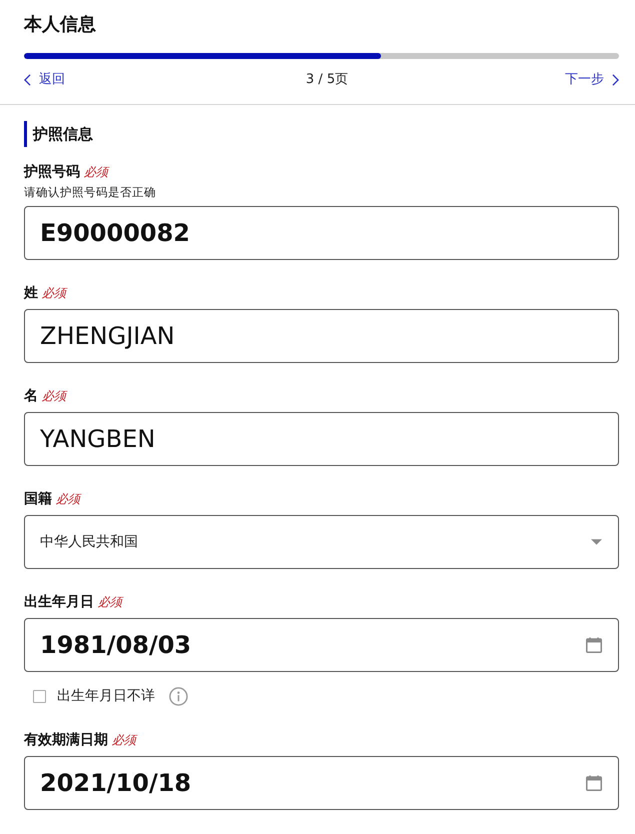 This screenshot has height=834, width=635. I want to click on date-field: 2021/10/18, so click(321, 783).